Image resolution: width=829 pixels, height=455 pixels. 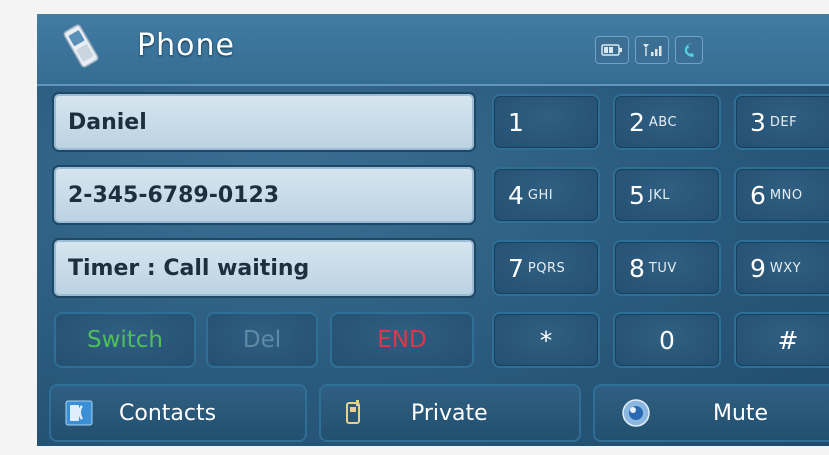 I want to click on key-2: 2 ABC, so click(x=667, y=122).